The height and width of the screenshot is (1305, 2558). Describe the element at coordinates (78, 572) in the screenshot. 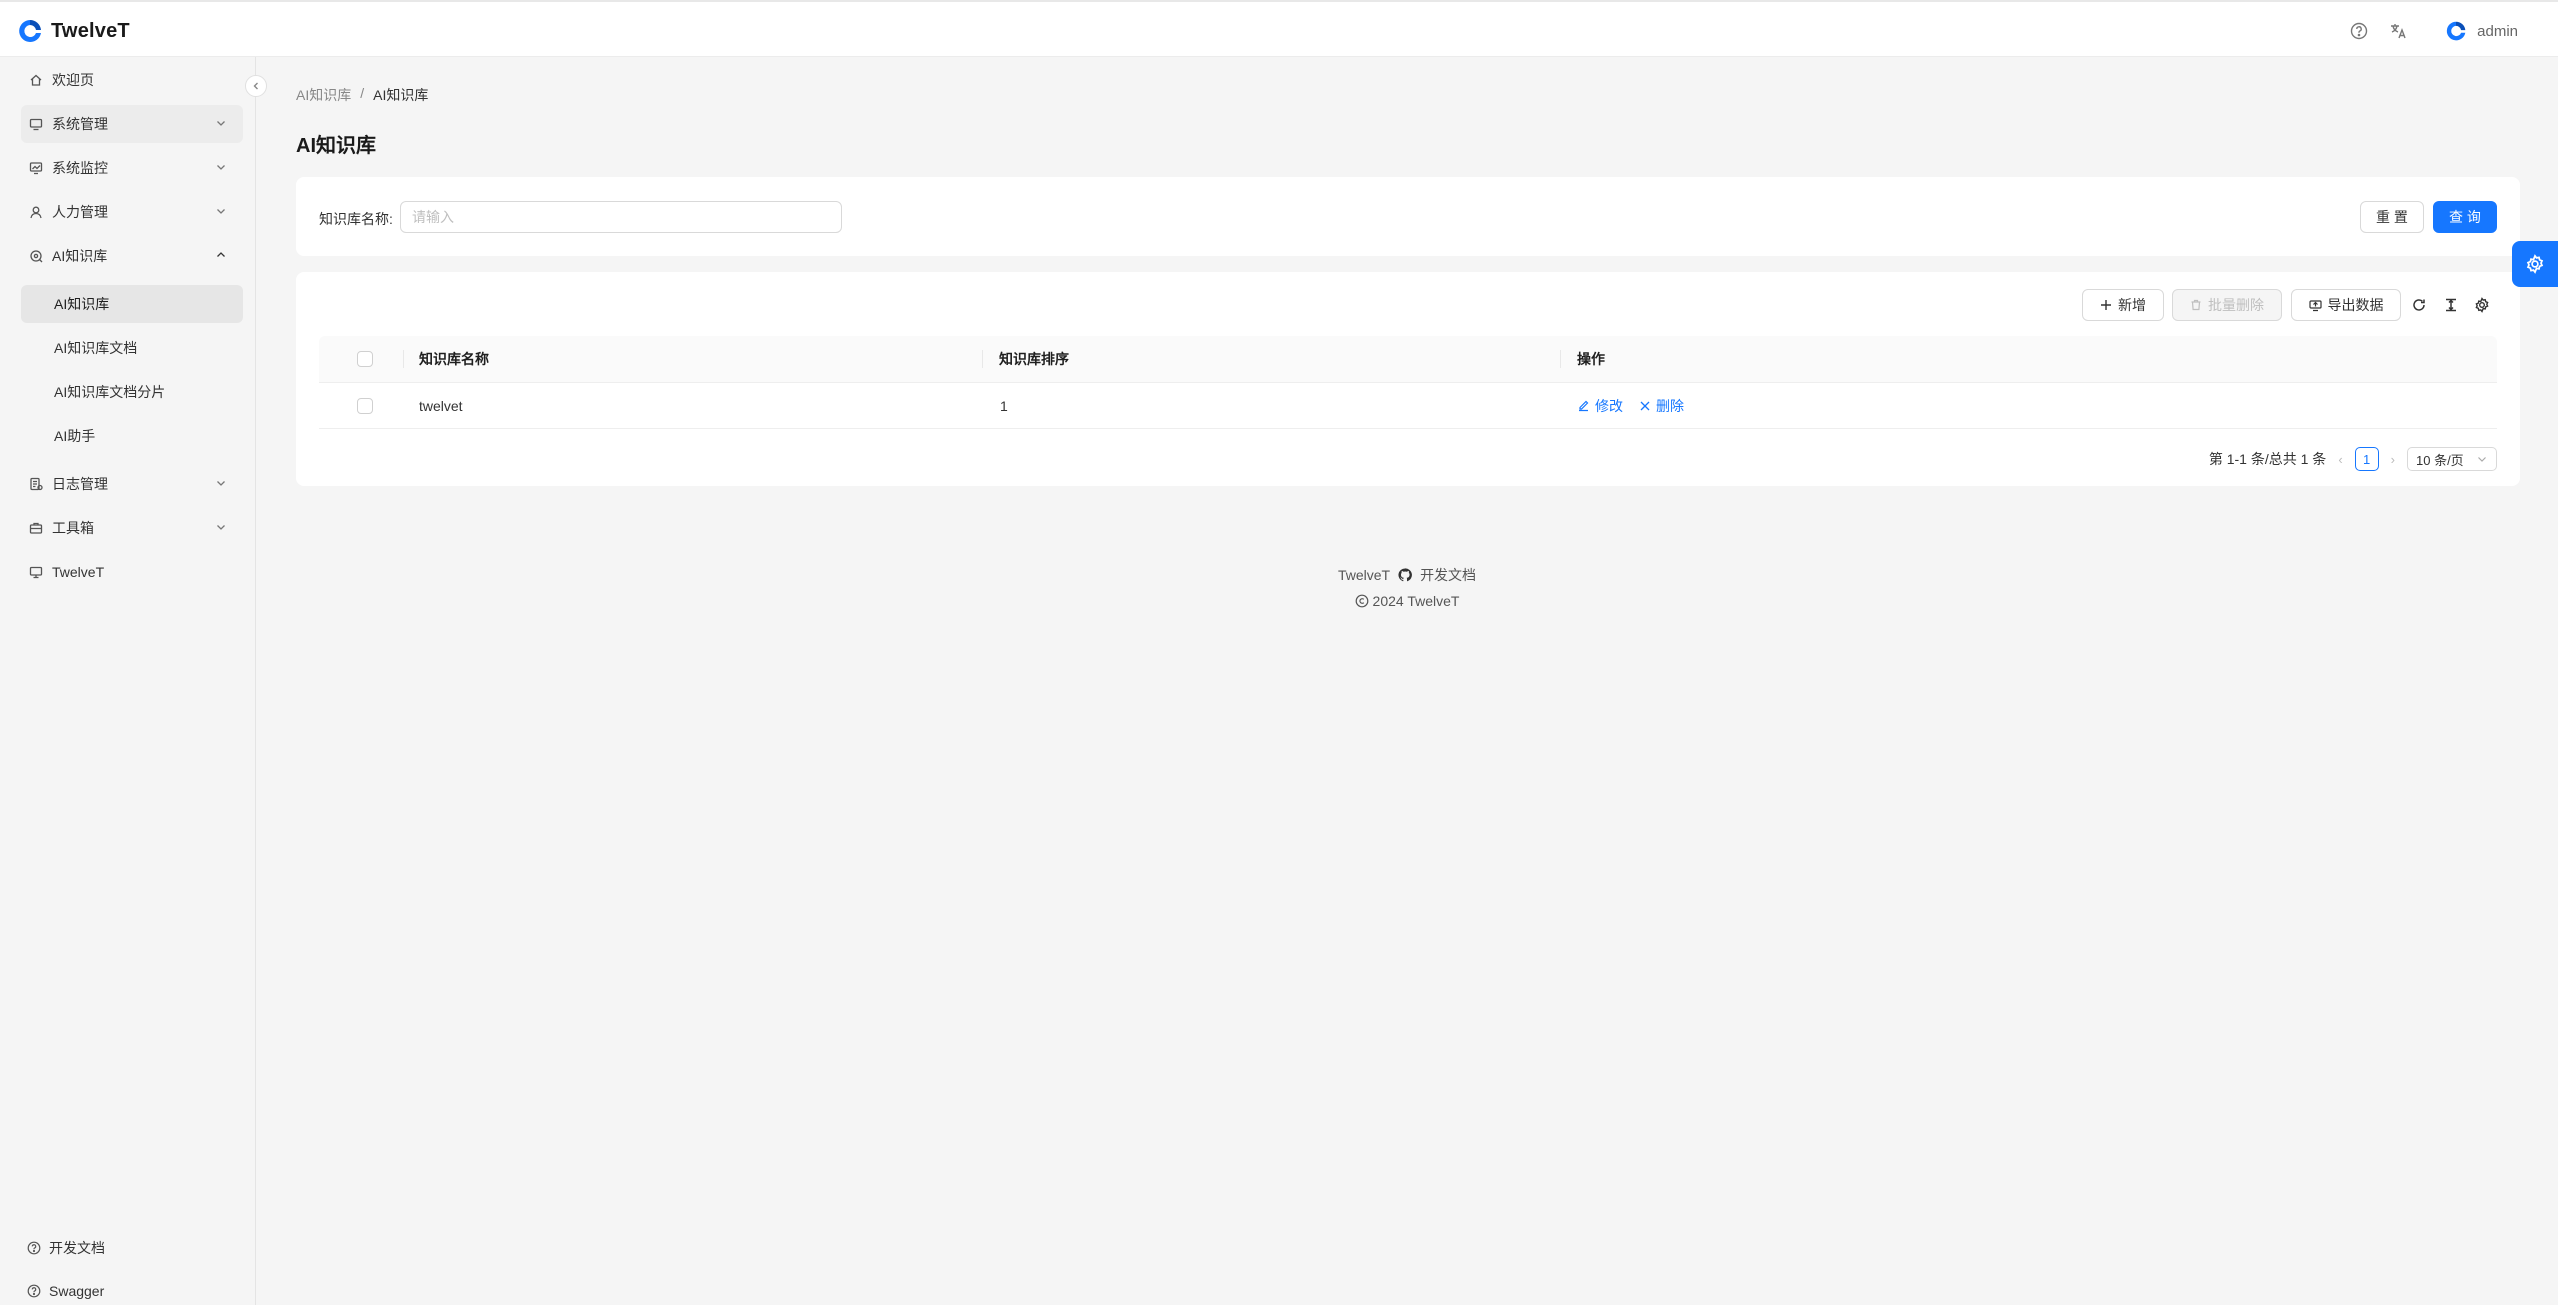

I see `sidebar-item-label: TwelveT` at that location.